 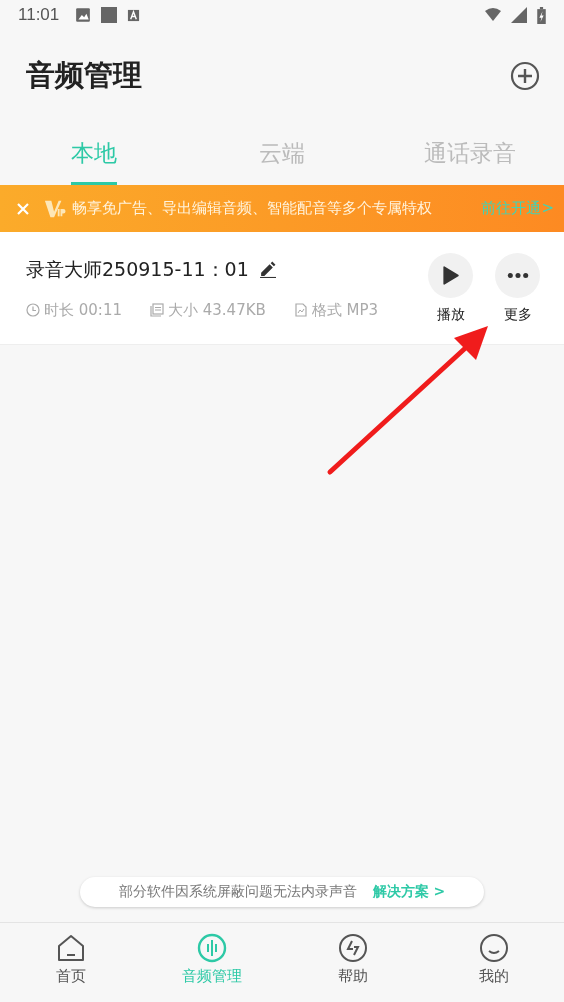 What do you see at coordinates (84, 75) in the screenshot?
I see `page-title: 音频管理` at bounding box center [84, 75].